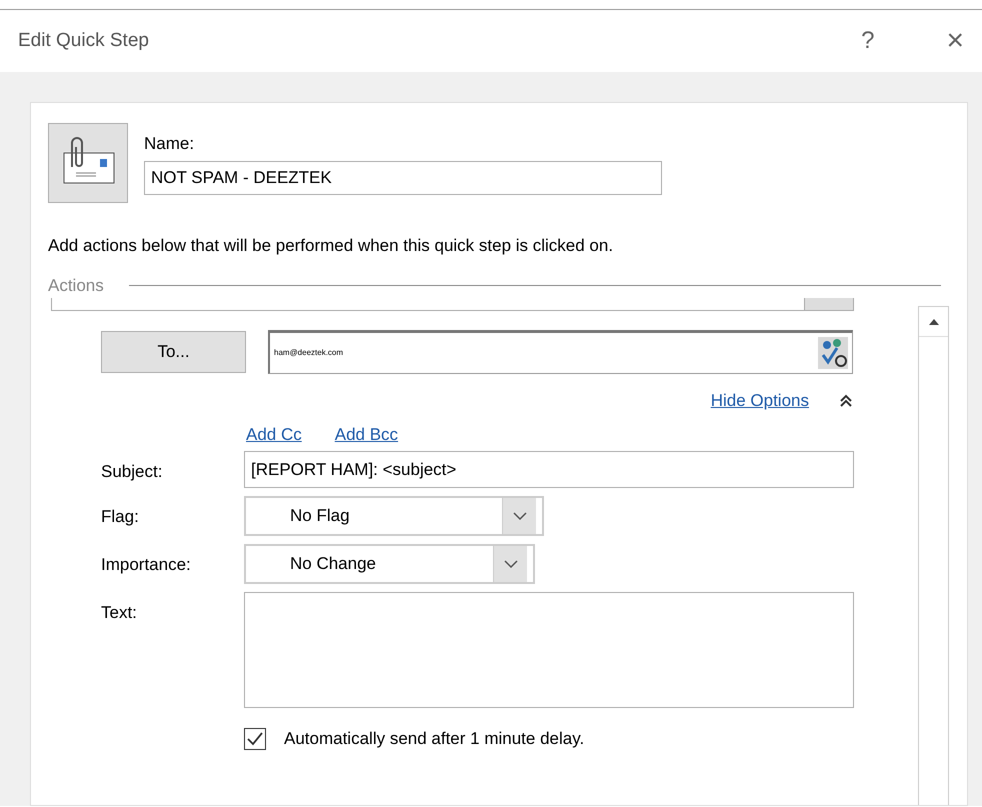  Describe the element at coordinates (560, 352) in the screenshot. I see `recipient-field: ham@deeztek.com` at that location.